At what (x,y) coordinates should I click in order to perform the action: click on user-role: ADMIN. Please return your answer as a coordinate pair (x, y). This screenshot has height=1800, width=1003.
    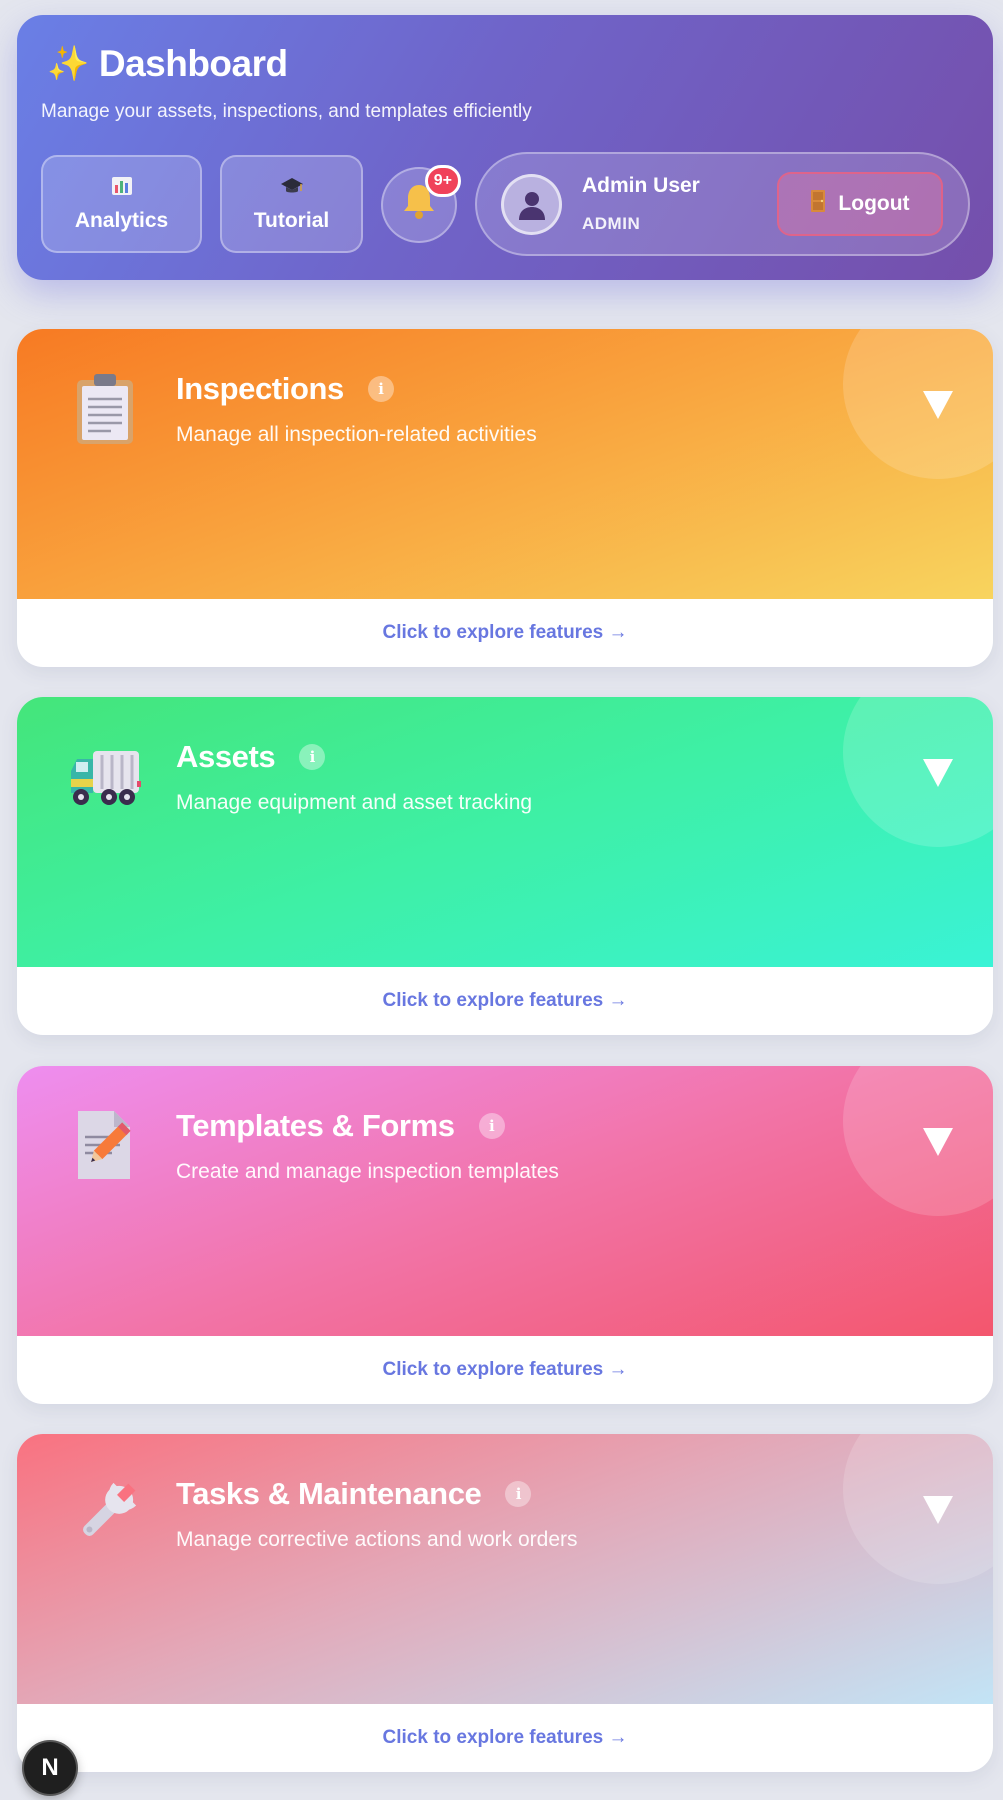
    Looking at the image, I should click on (611, 223).